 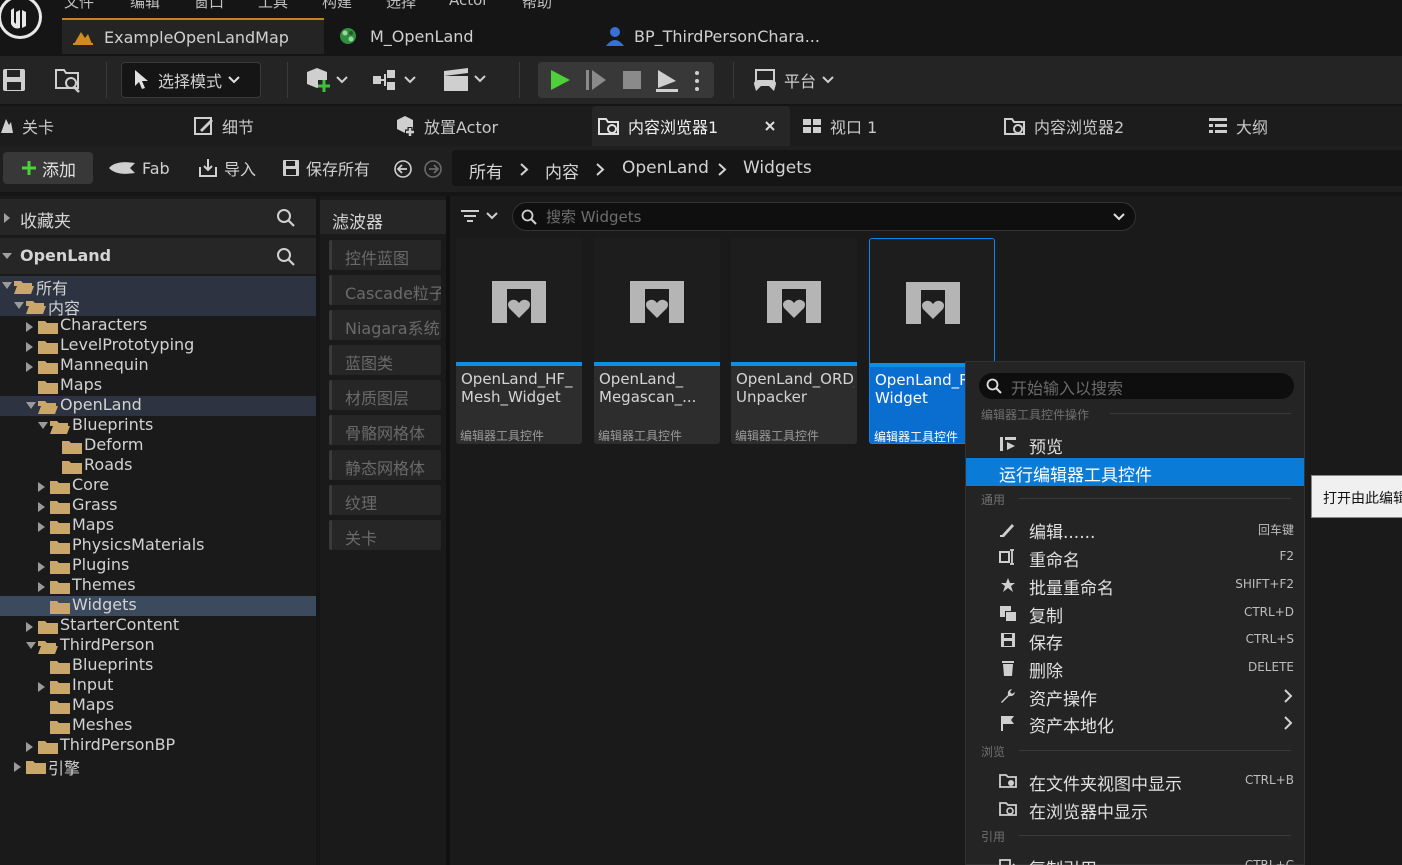 I want to click on add-button: 添加, so click(x=48, y=168).